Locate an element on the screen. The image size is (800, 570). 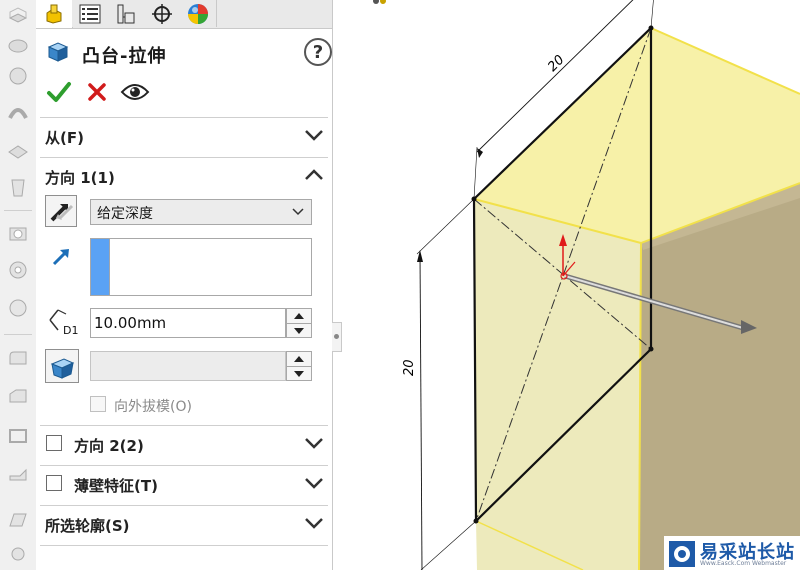
dimension-label-left: 20 is located at coordinates (409, 367).